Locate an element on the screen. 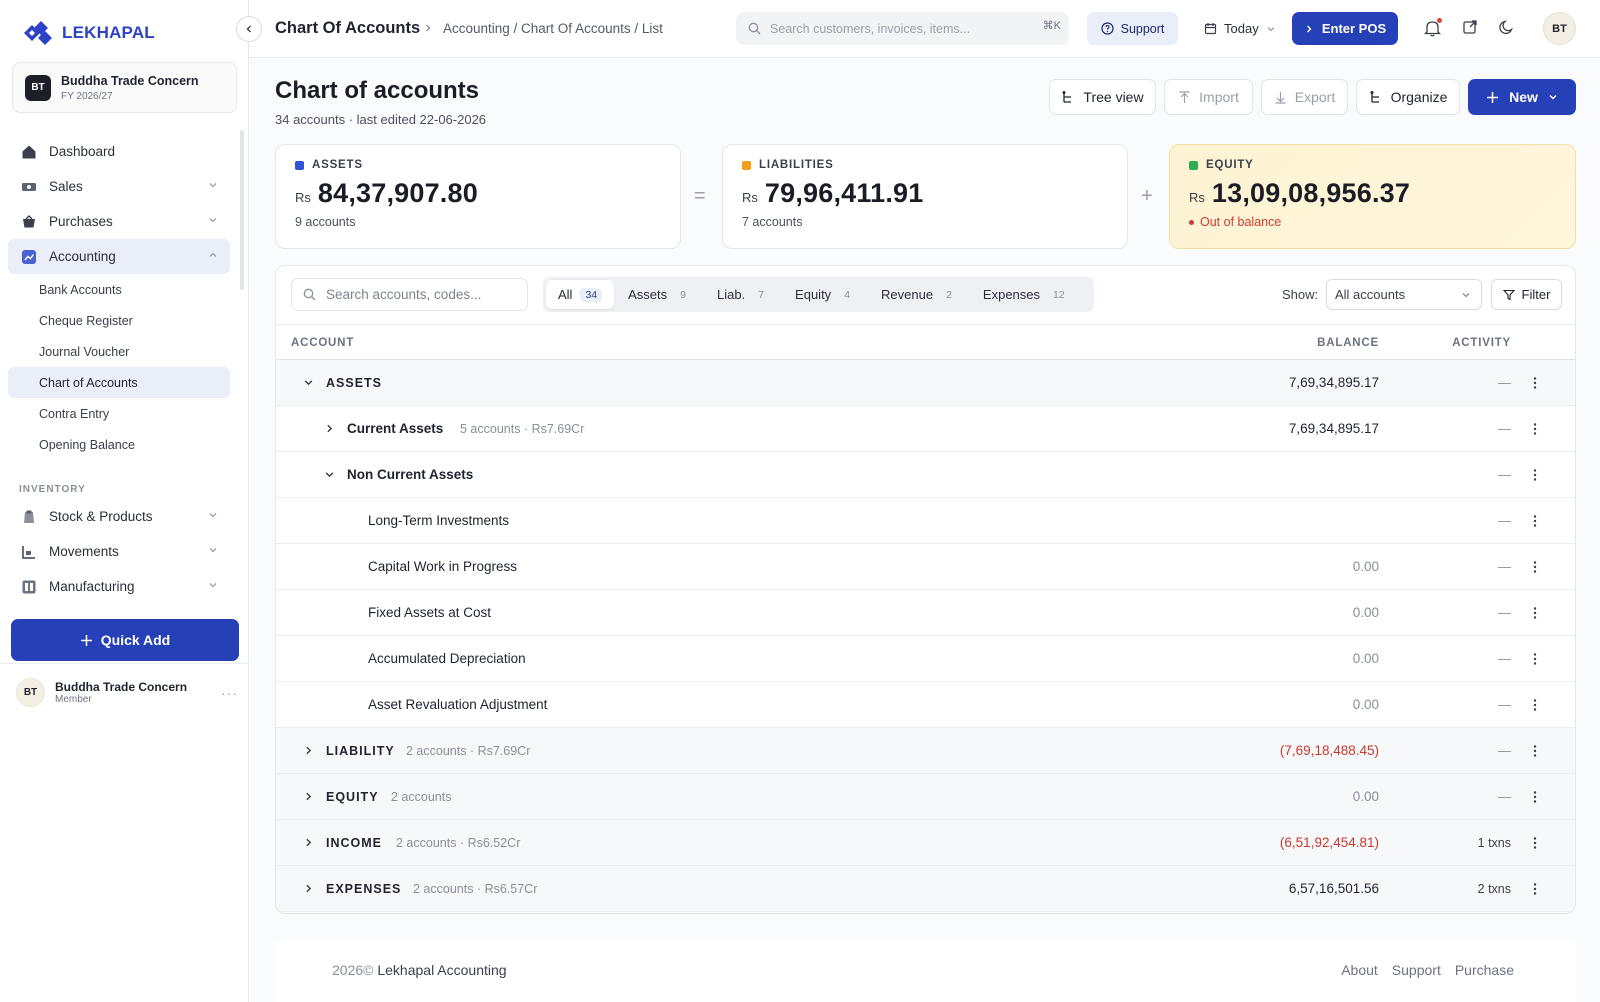 The height and width of the screenshot is (1002, 1600). chevron-up-icon is located at coordinates (213, 254).